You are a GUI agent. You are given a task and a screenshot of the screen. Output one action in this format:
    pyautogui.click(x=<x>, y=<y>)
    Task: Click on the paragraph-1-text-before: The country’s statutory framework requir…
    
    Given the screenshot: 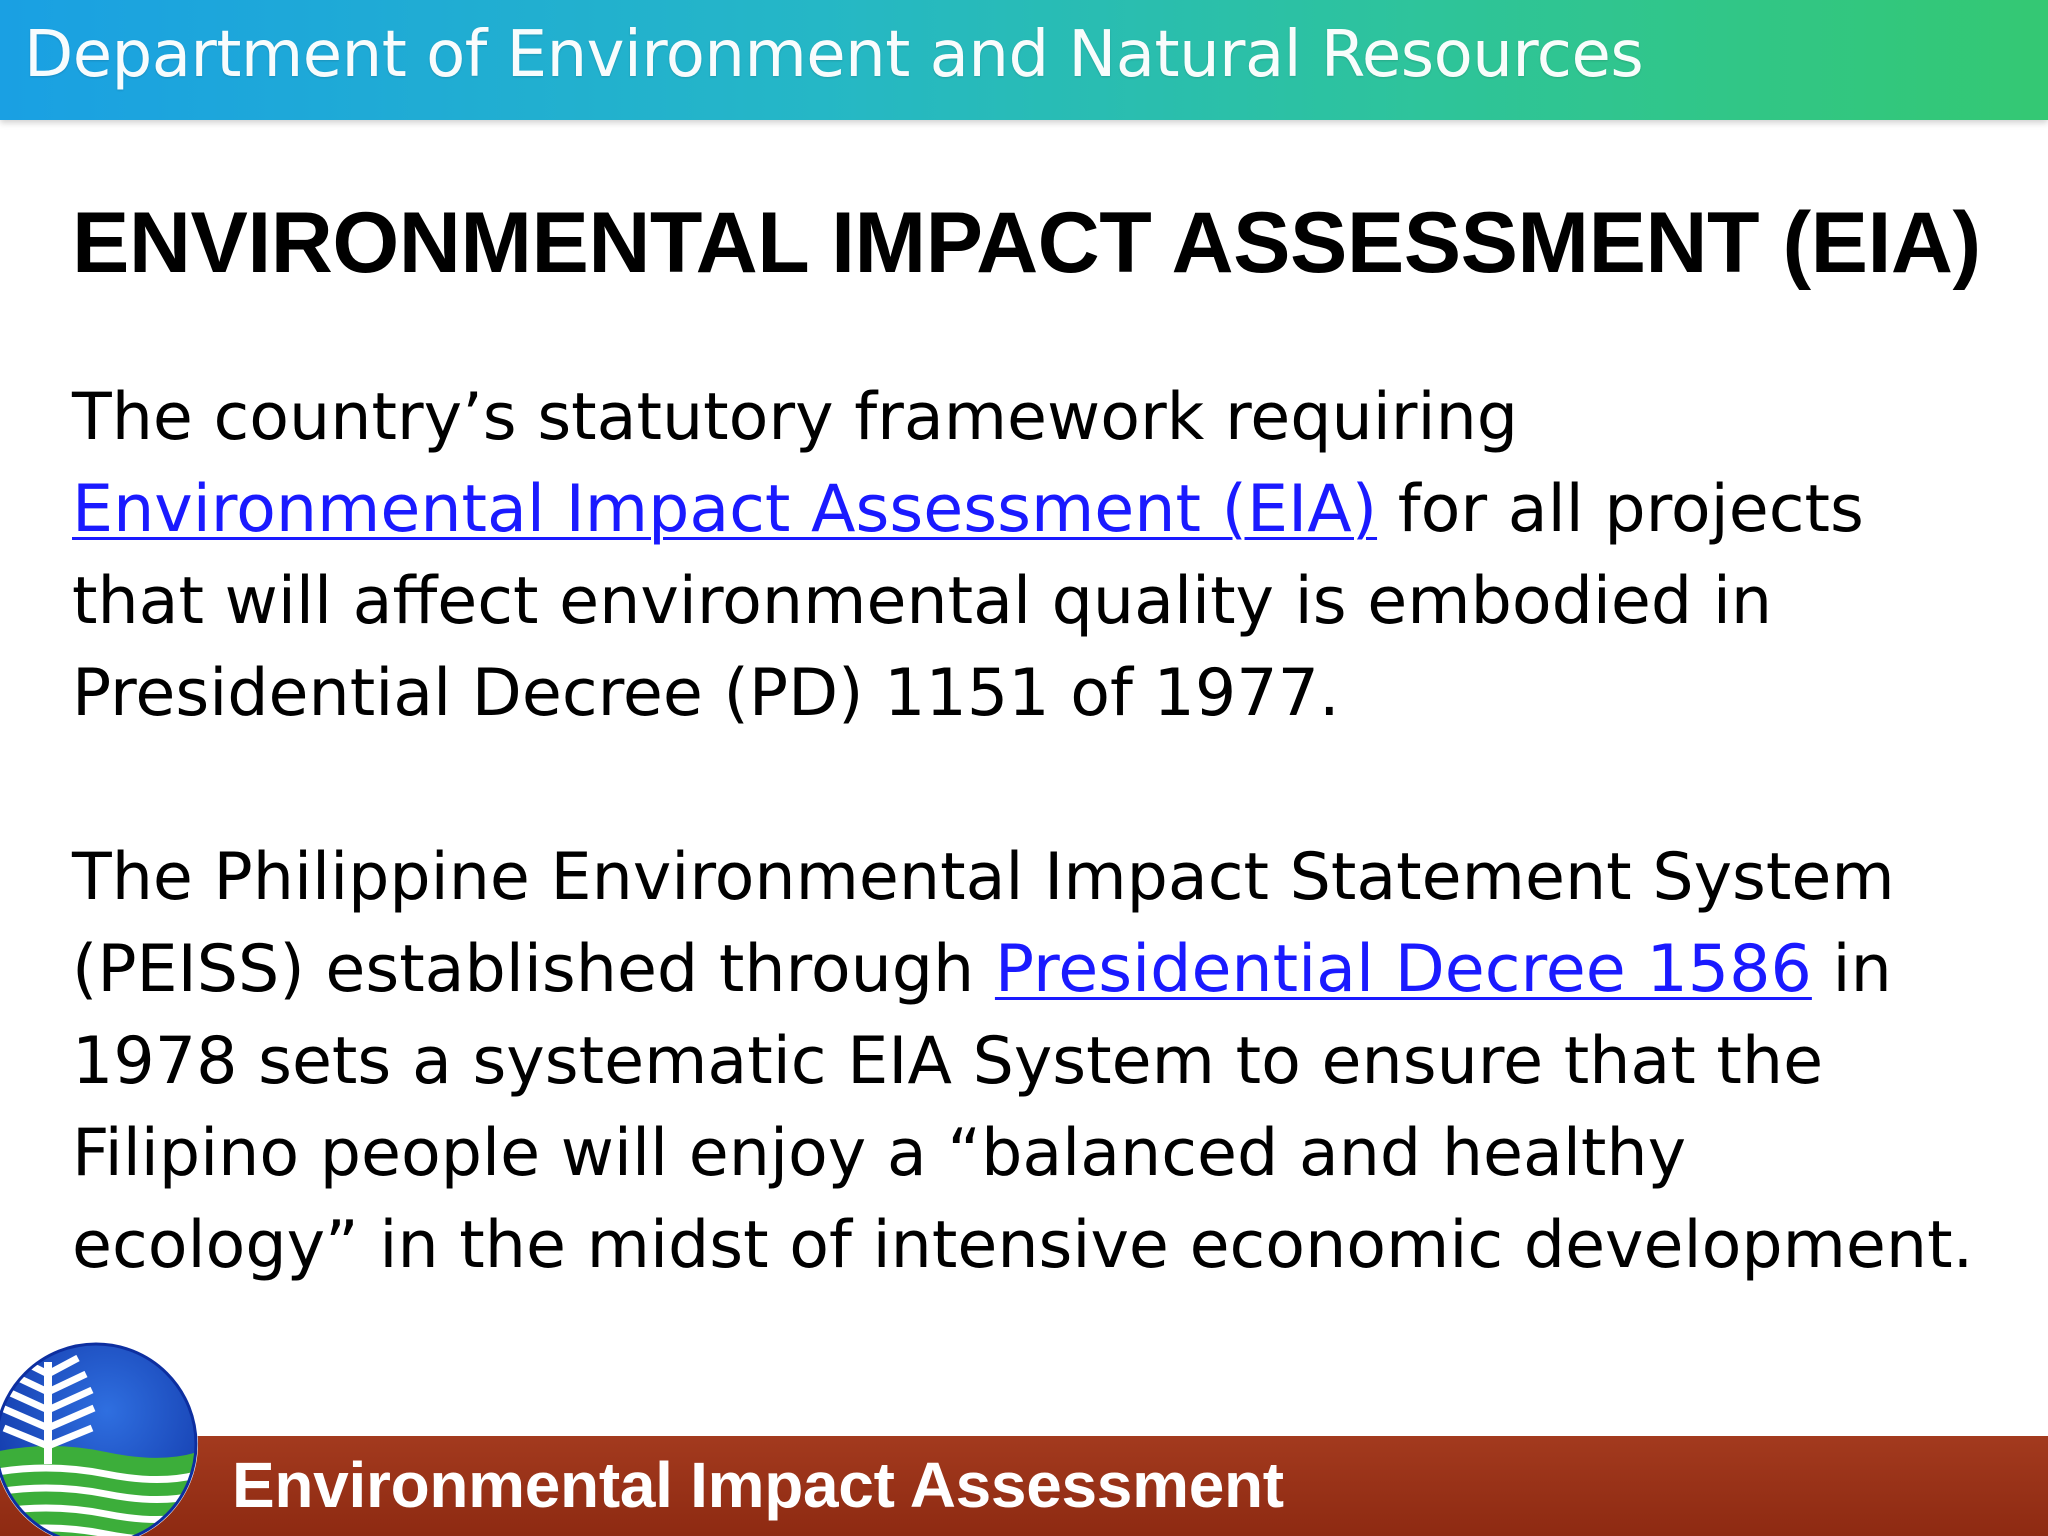 What is the action you would take?
    pyautogui.click(x=795, y=417)
    